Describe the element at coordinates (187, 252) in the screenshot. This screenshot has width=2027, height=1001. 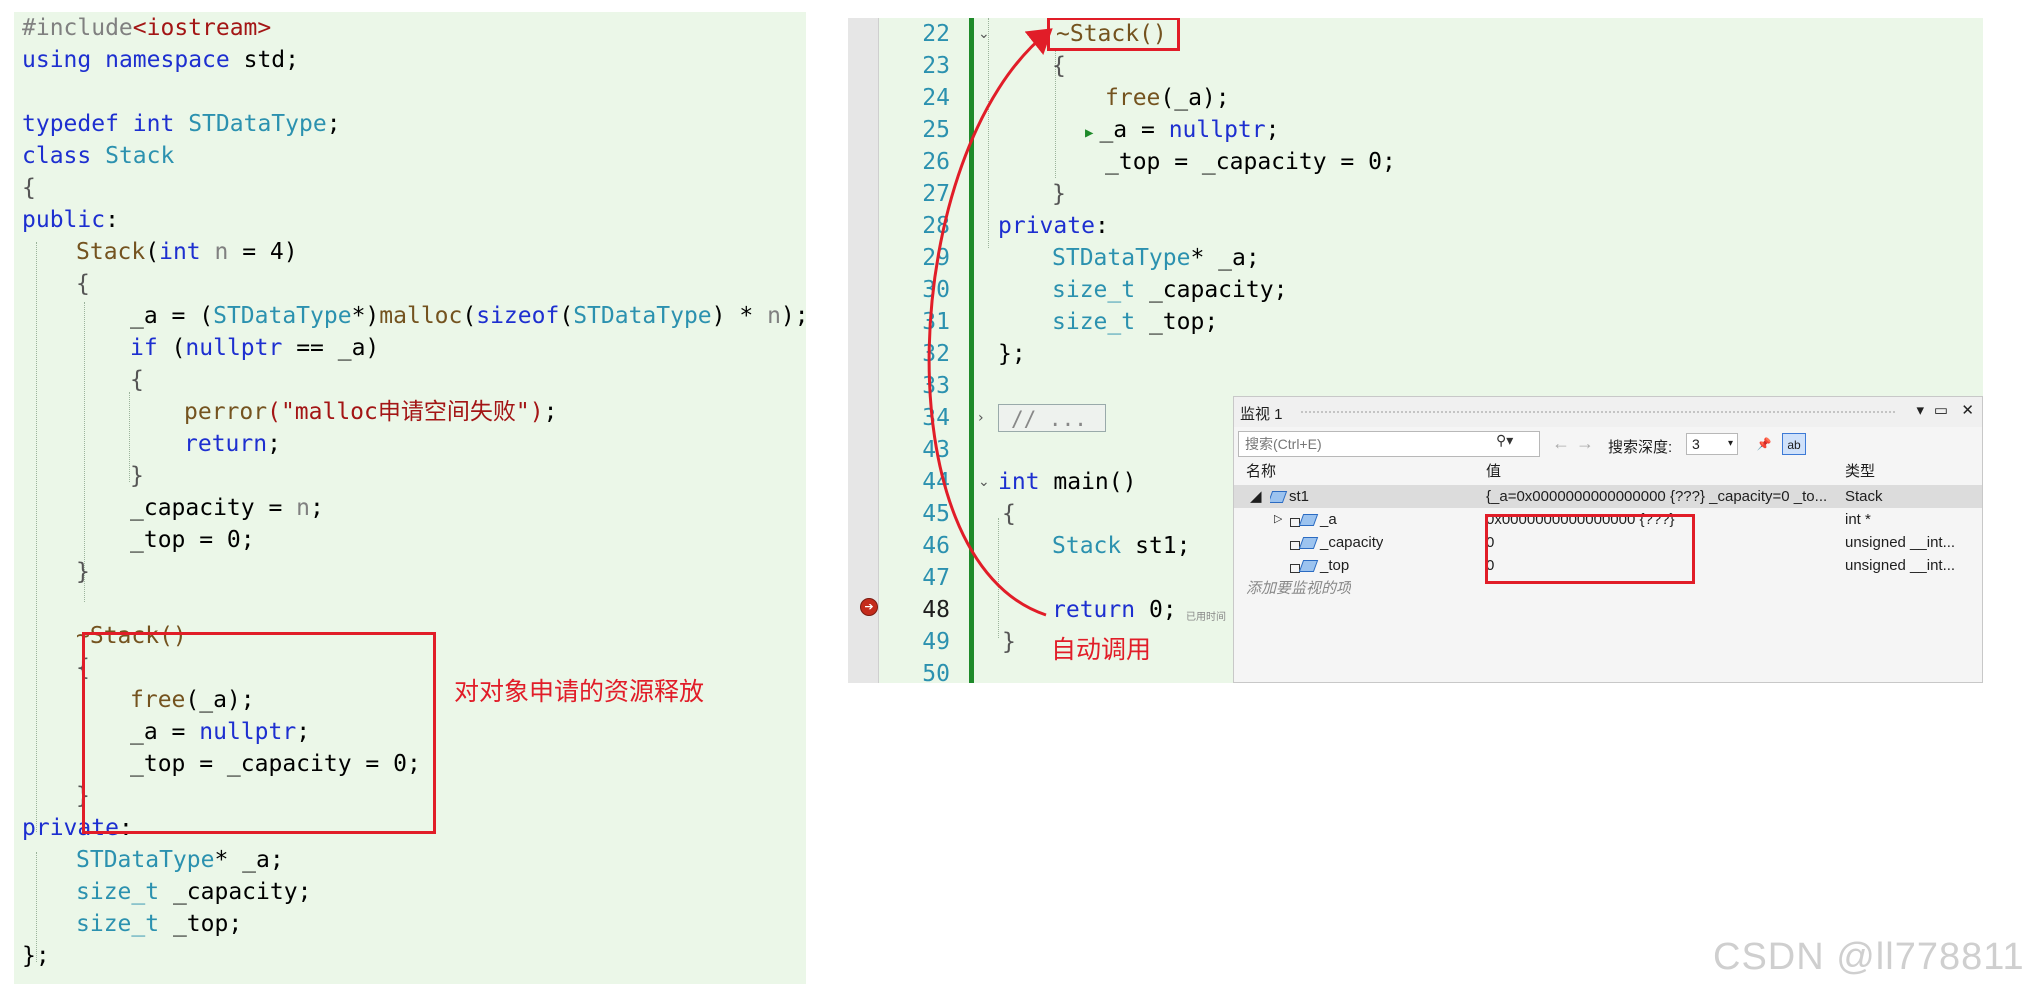
I see `code-line-constructor: Stack(int n = 4)` at that location.